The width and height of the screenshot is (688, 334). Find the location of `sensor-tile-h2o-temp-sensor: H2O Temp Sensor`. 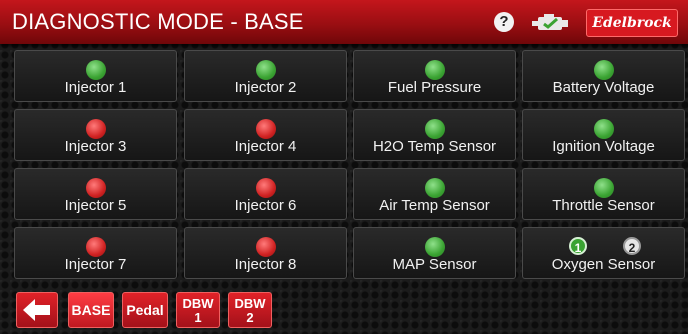

sensor-tile-h2o-temp-sensor: H2O Temp Sensor is located at coordinates (434, 135).